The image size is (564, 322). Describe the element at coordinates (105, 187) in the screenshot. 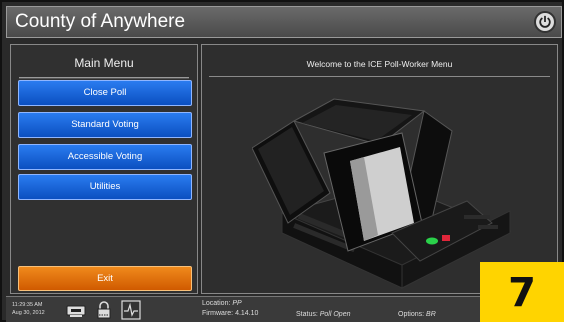

I see `utilities-button: Utilities` at that location.